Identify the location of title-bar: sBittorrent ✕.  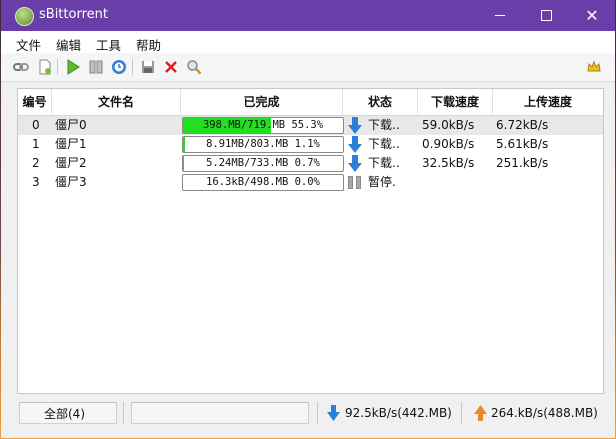
(308, 15).